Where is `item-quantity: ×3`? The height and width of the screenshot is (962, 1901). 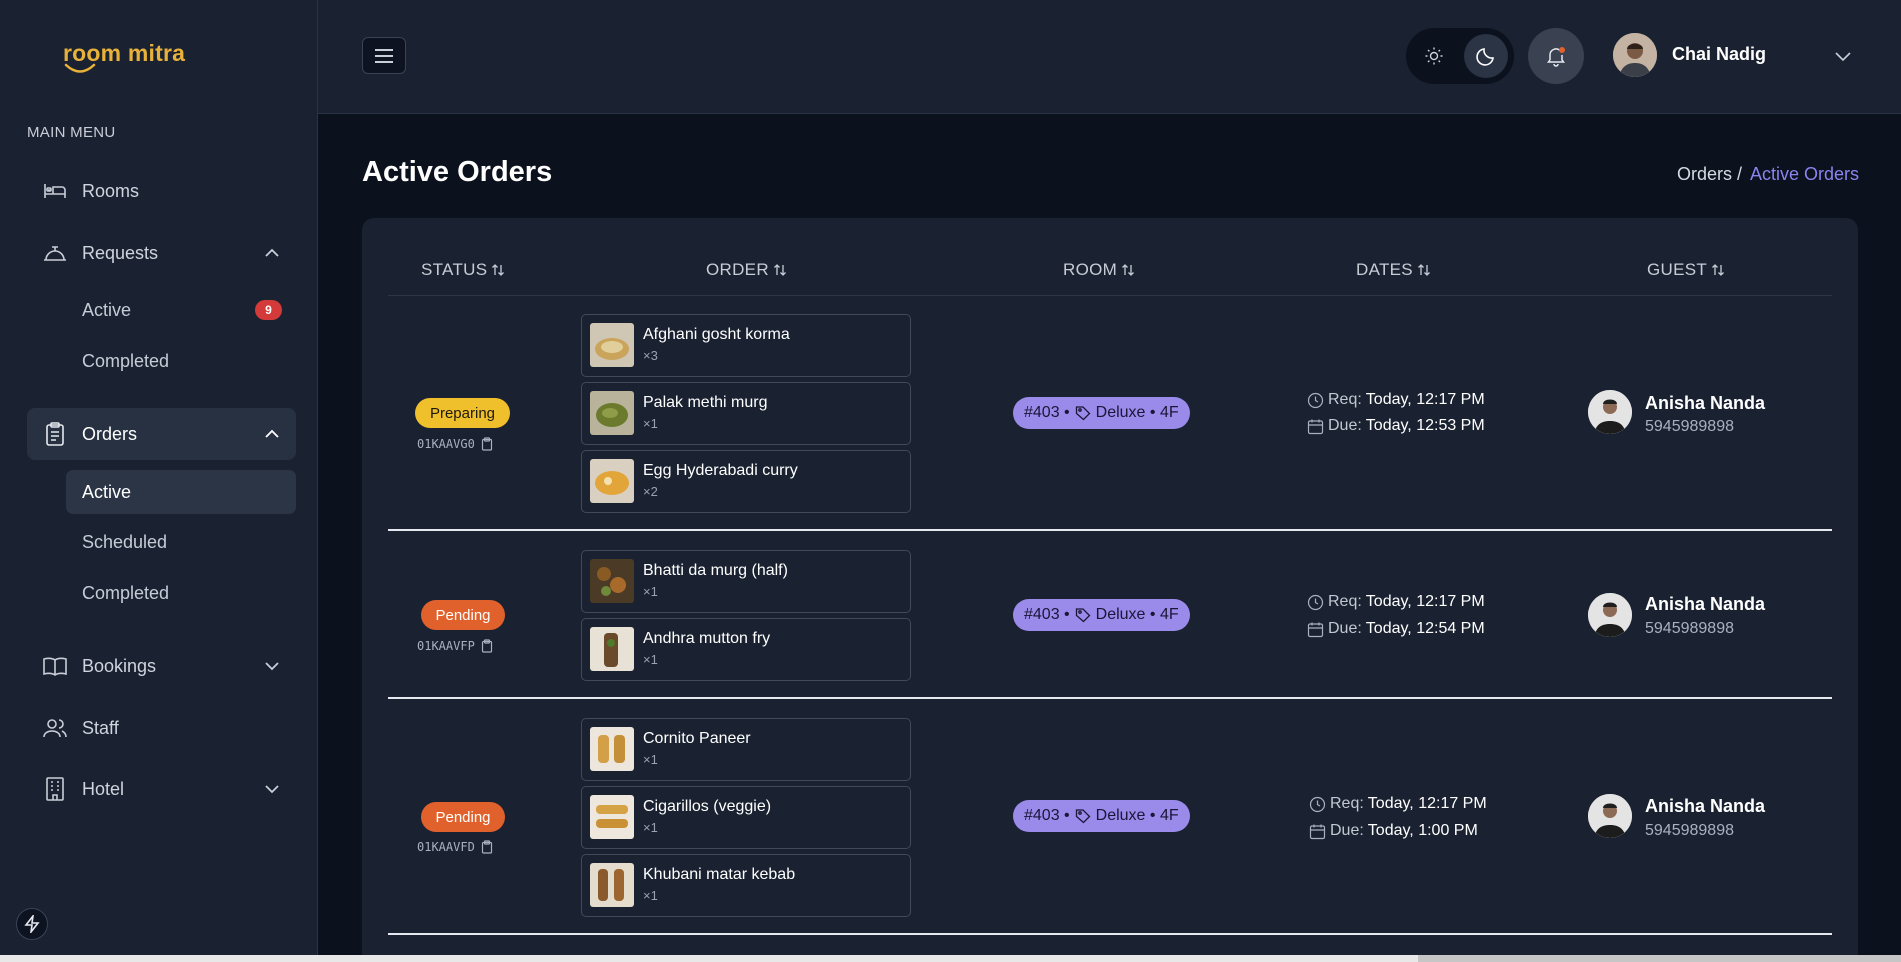 item-quantity: ×3 is located at coordinates (650, 355).